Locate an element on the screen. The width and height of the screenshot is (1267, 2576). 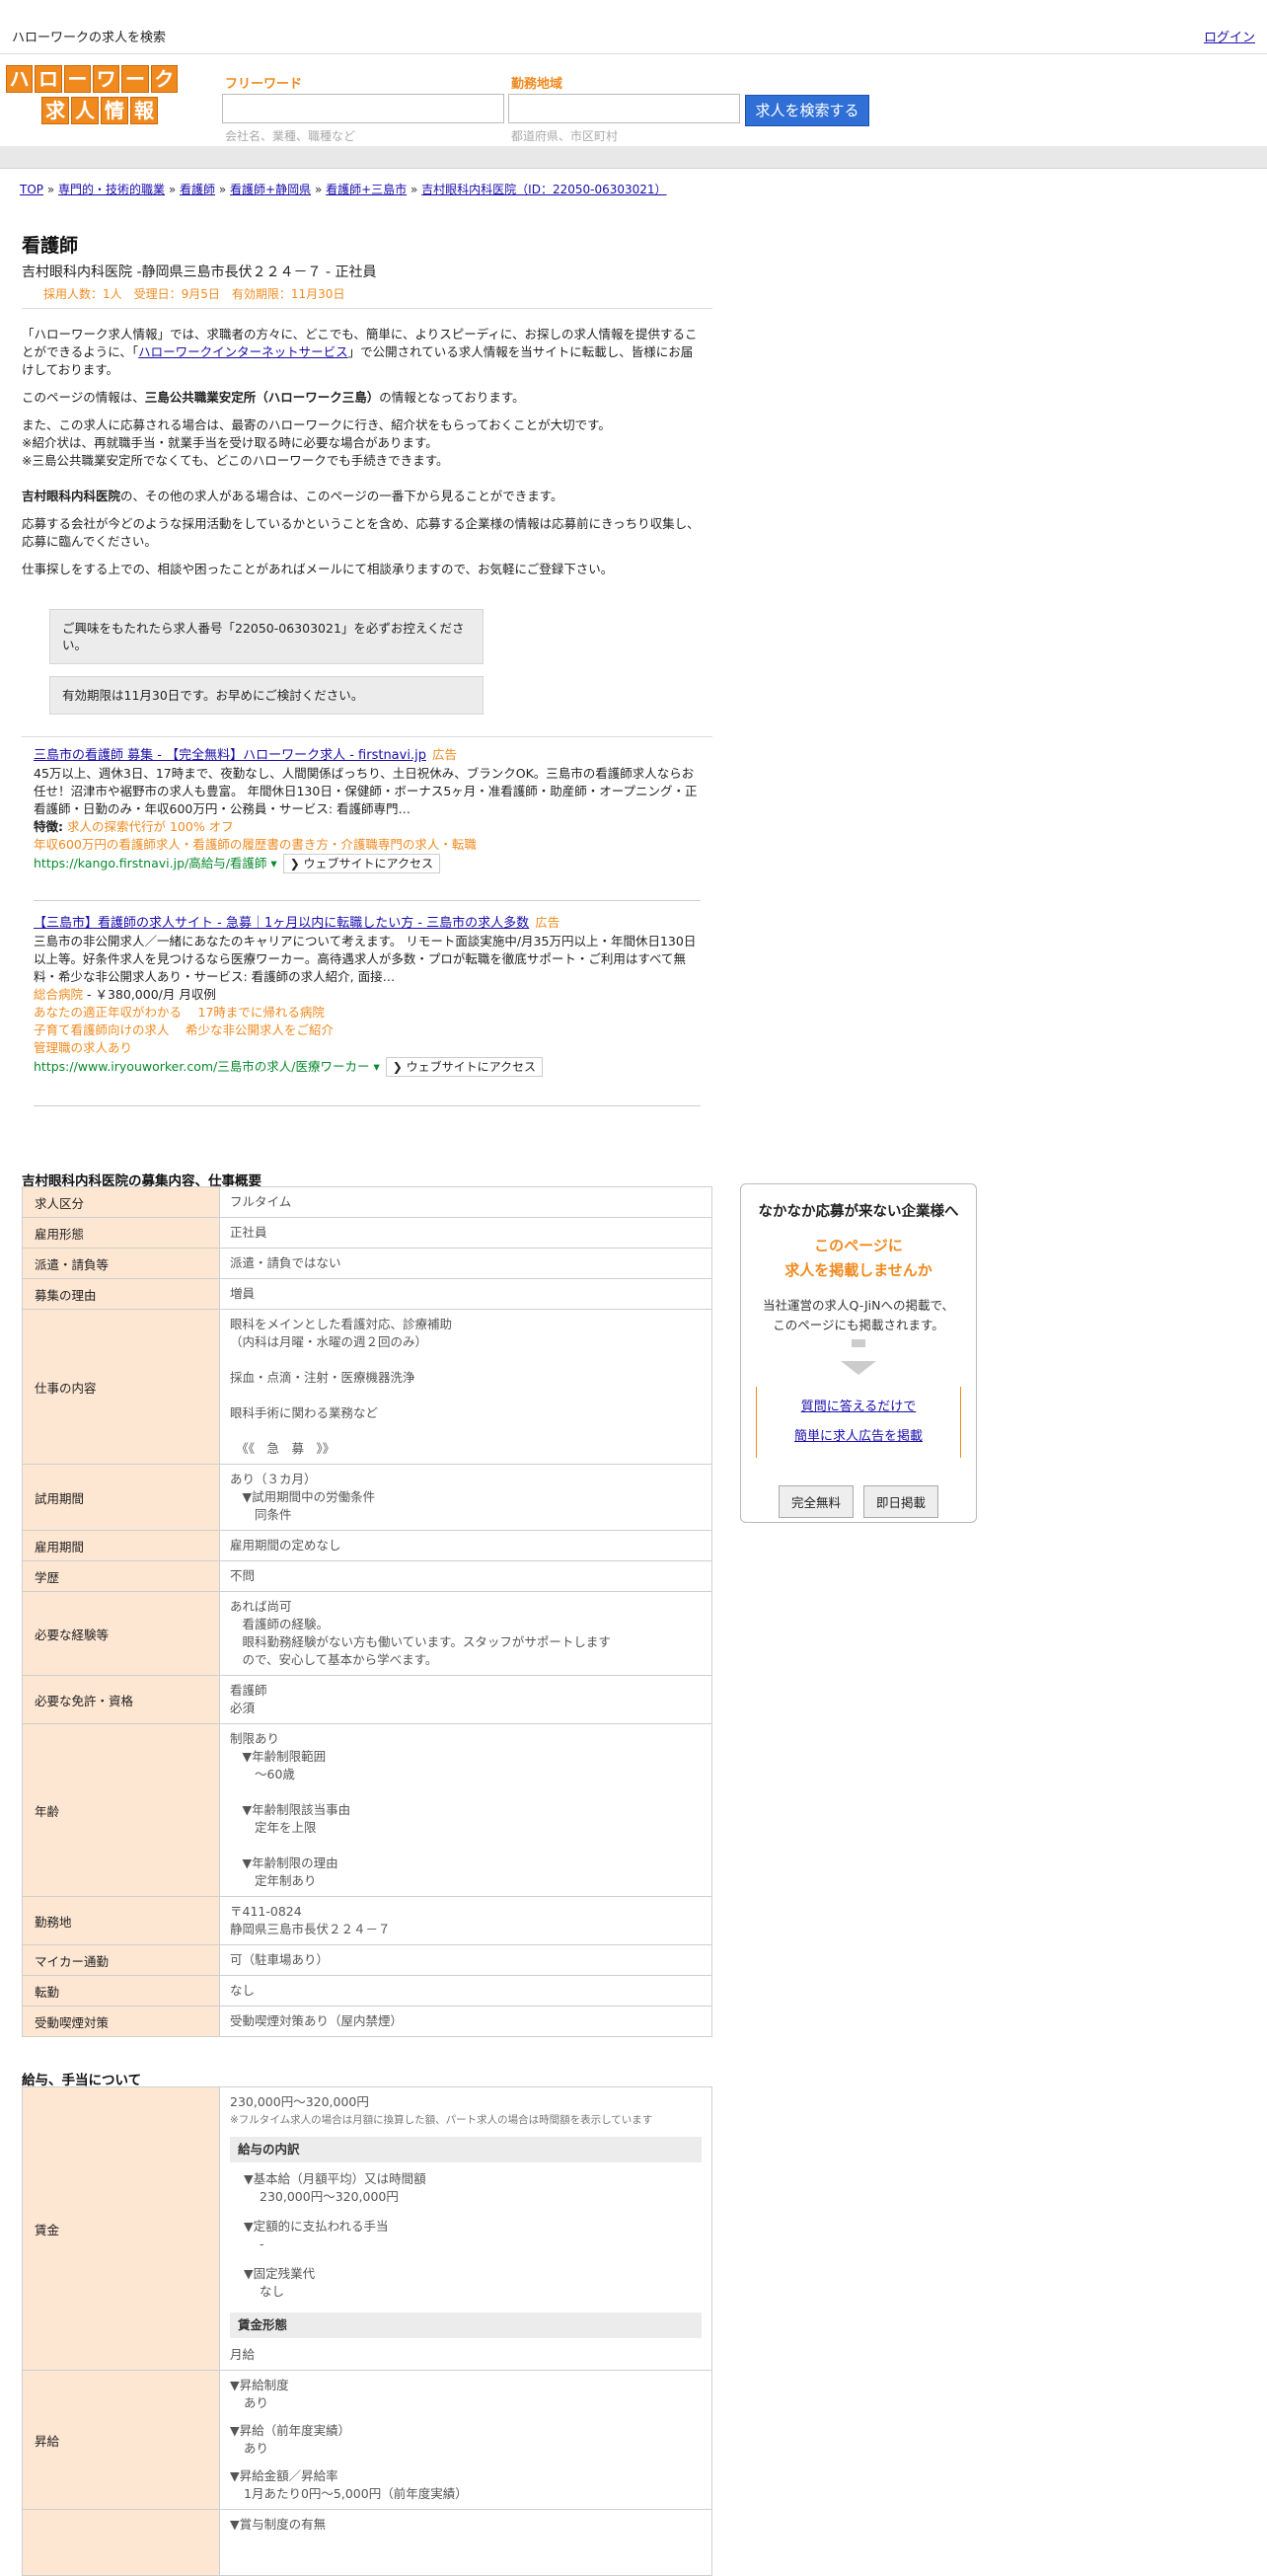
top-bar: ハローワークの求人を検索 ログイン is located at coordinates (633, 27).